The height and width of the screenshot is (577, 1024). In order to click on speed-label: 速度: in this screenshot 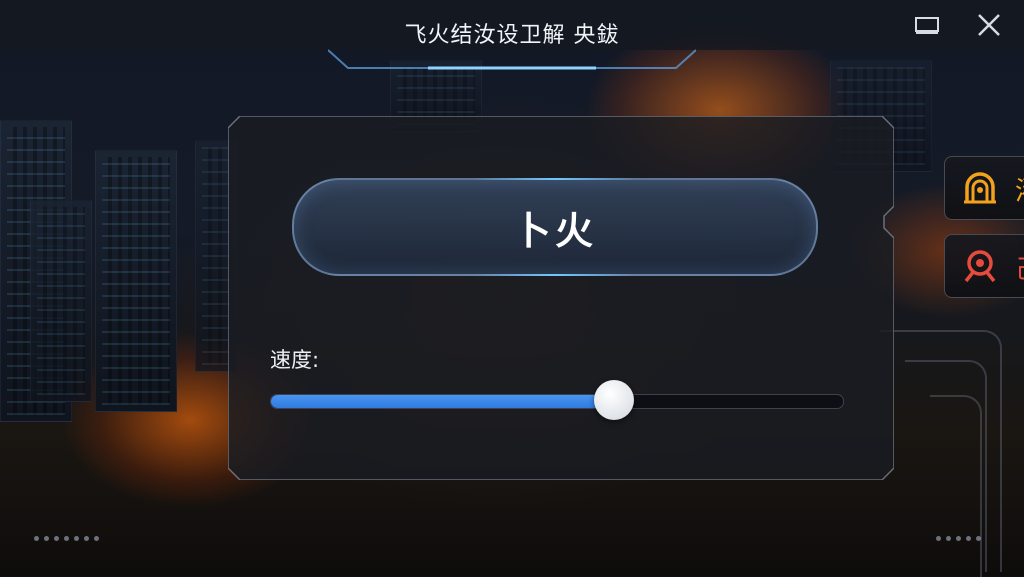, I will do `click(295, 360)`.